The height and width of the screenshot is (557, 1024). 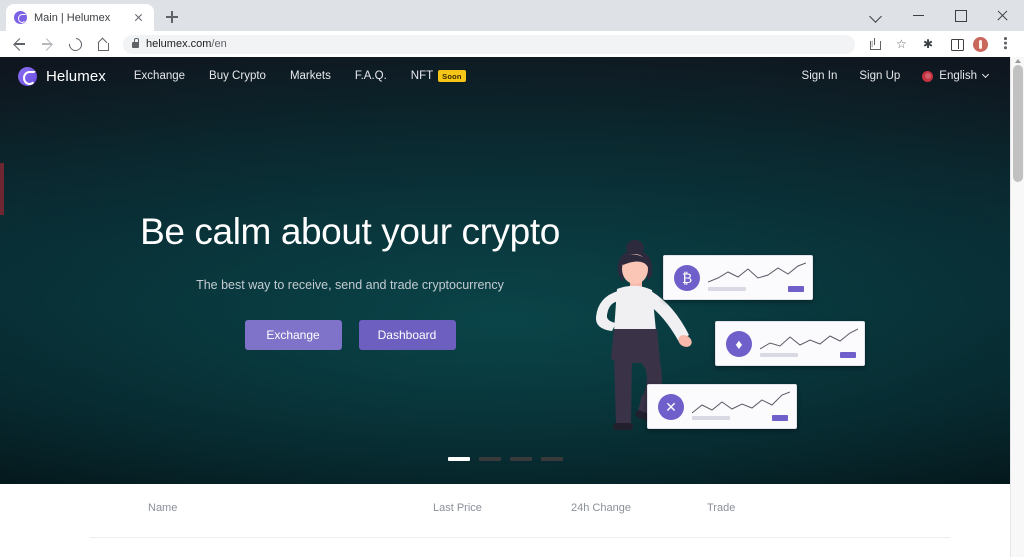 What do you see at coordinates (961, 15) in the screenshot?
I see `maximize-button` at bounding box center [961, 15].